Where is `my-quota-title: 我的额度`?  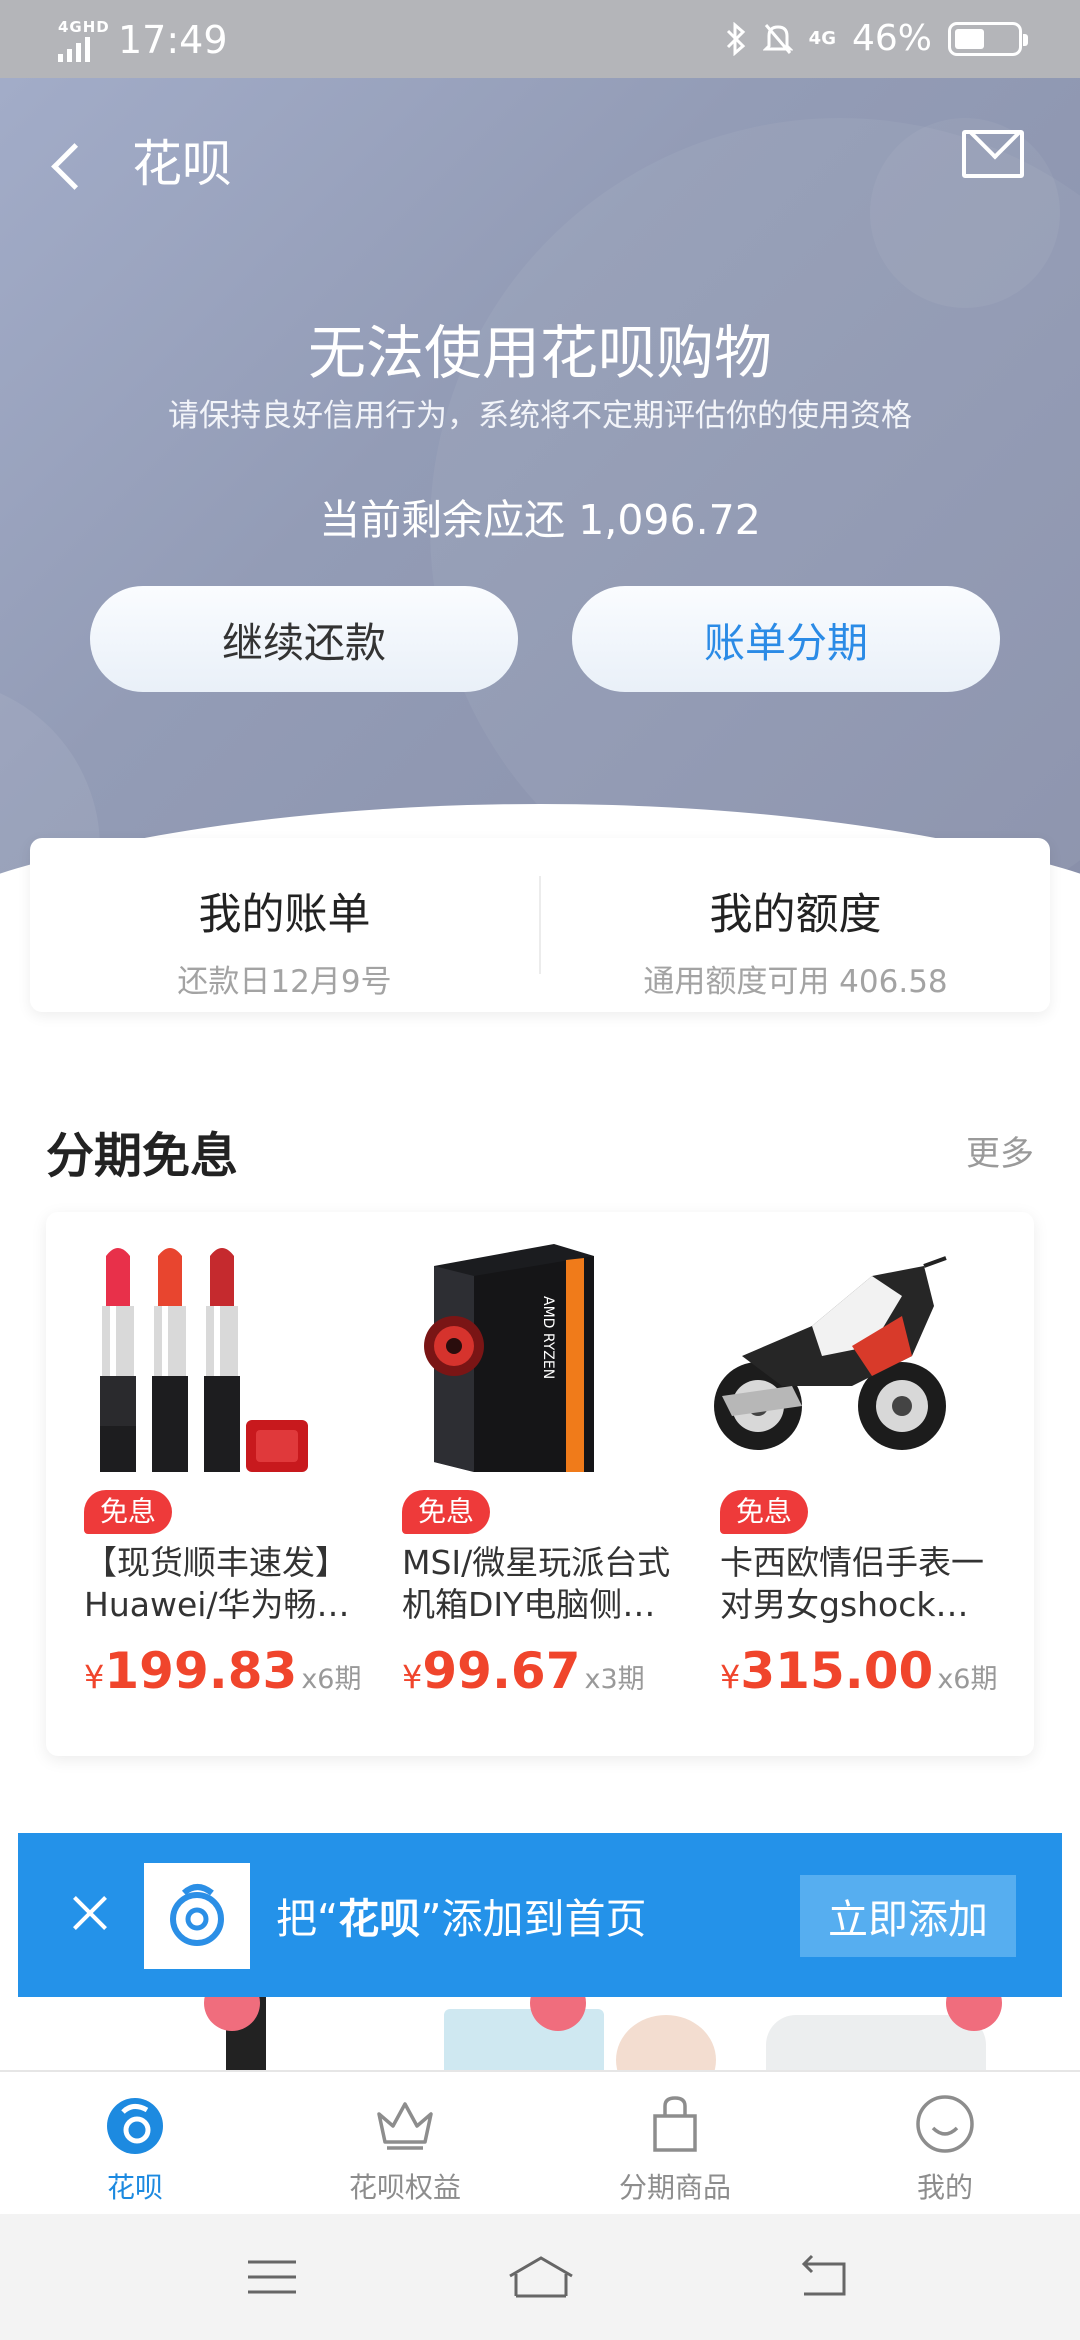
my-quota-title: 我的额度 is located at coordinates (795, 915).